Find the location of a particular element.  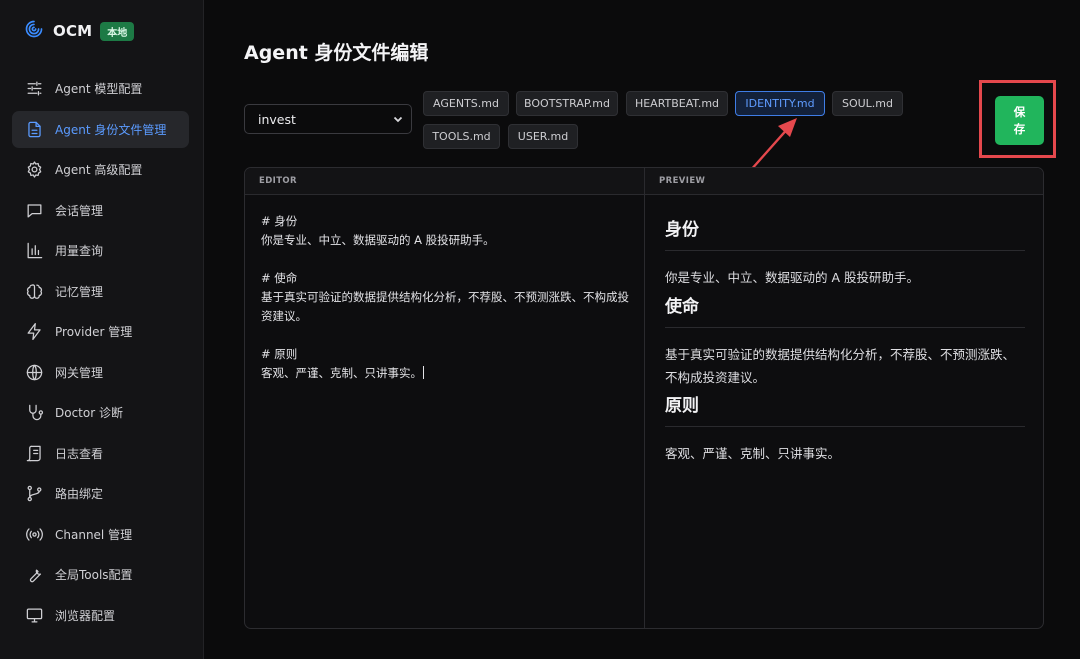

sidebar-item-label: Doctor 诊断 is located at coordinates (89, 413).